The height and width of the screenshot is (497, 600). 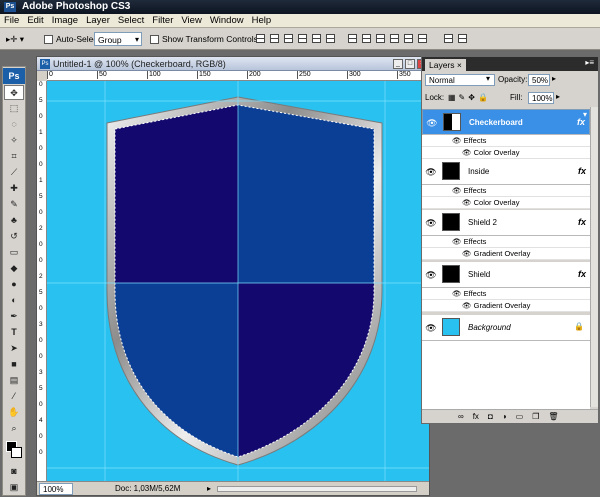 I want to click on distribute-buttons, so click(x=390, y=39).